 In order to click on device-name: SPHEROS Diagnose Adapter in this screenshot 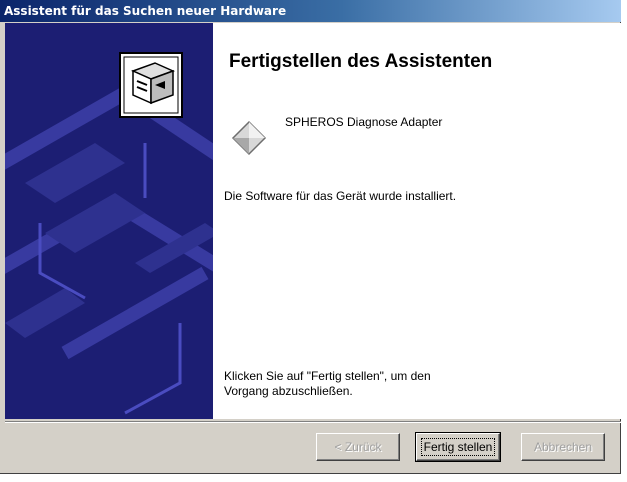, I will do `click(364, 122)`.